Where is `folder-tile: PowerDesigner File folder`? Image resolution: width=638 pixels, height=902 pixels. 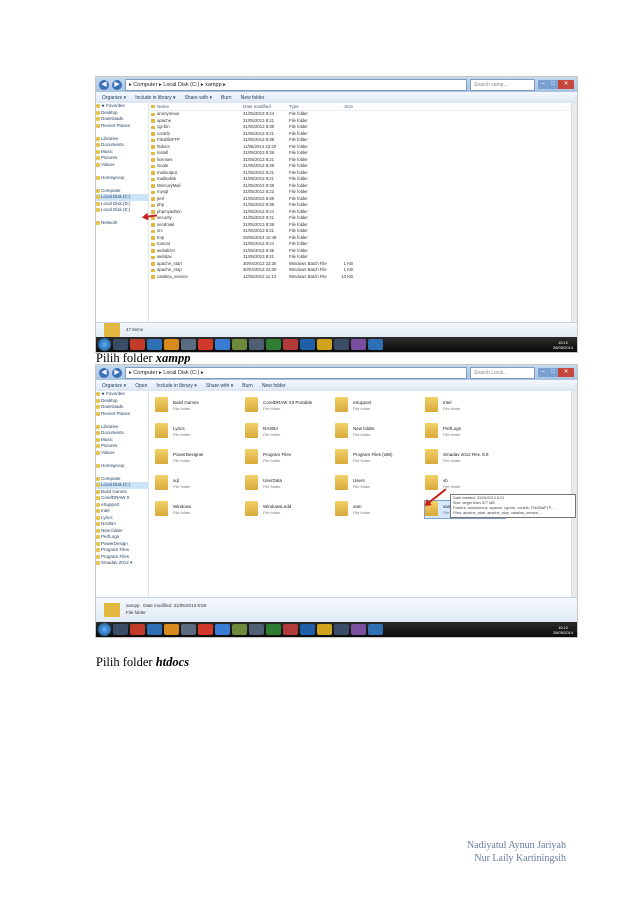 folder-tile: PowerDesigner File folder is located at coordinates (195, 457).